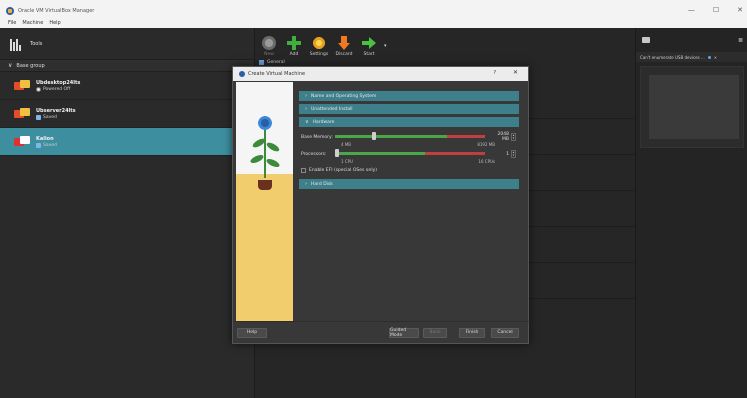 This screenshot has height=398, width=747. What do you see at coordinates (715, 57) in the screenshot?
I see `close-notice-icon: ×` at bounding box center [715, 57].